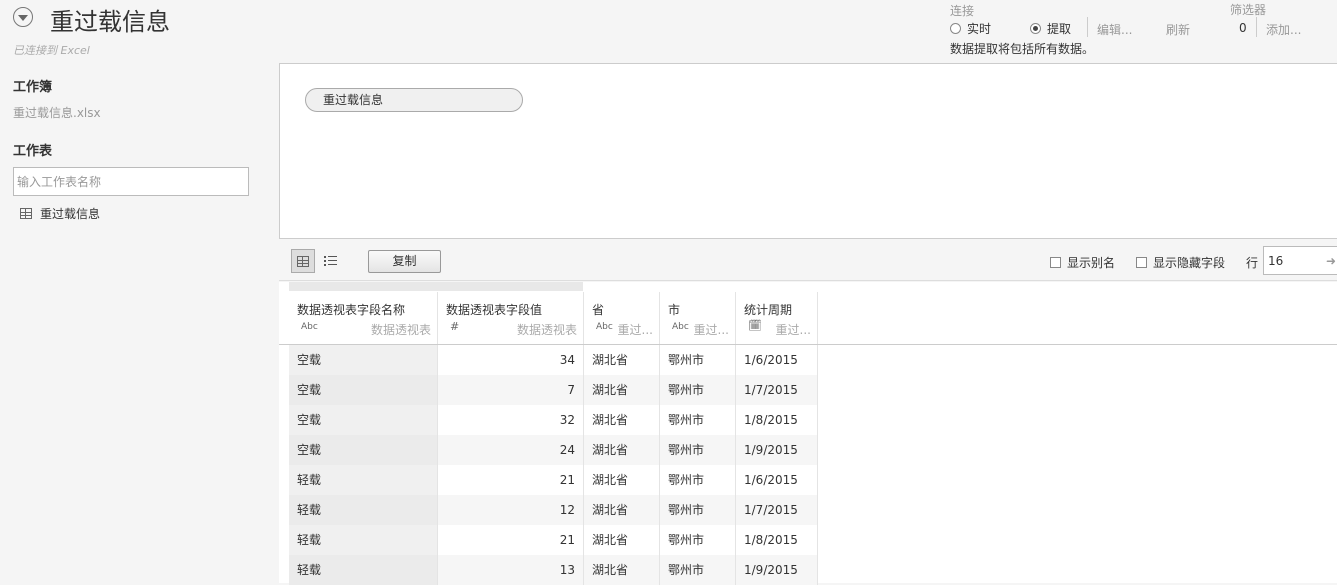 Image resolution: width=1337 pixels, height=585 pixels. Describe the element at coordinates (1189, 263) in the screenshot. I see `show-hidden-label: 显示隐藏字段` at that location.